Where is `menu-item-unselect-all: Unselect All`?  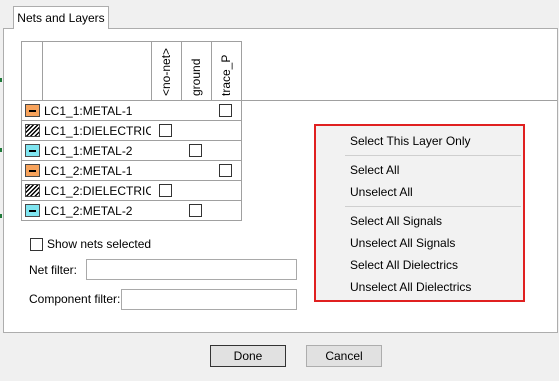
menu-item-unselect-all: Unselect All is located at coordinates (381, 192).